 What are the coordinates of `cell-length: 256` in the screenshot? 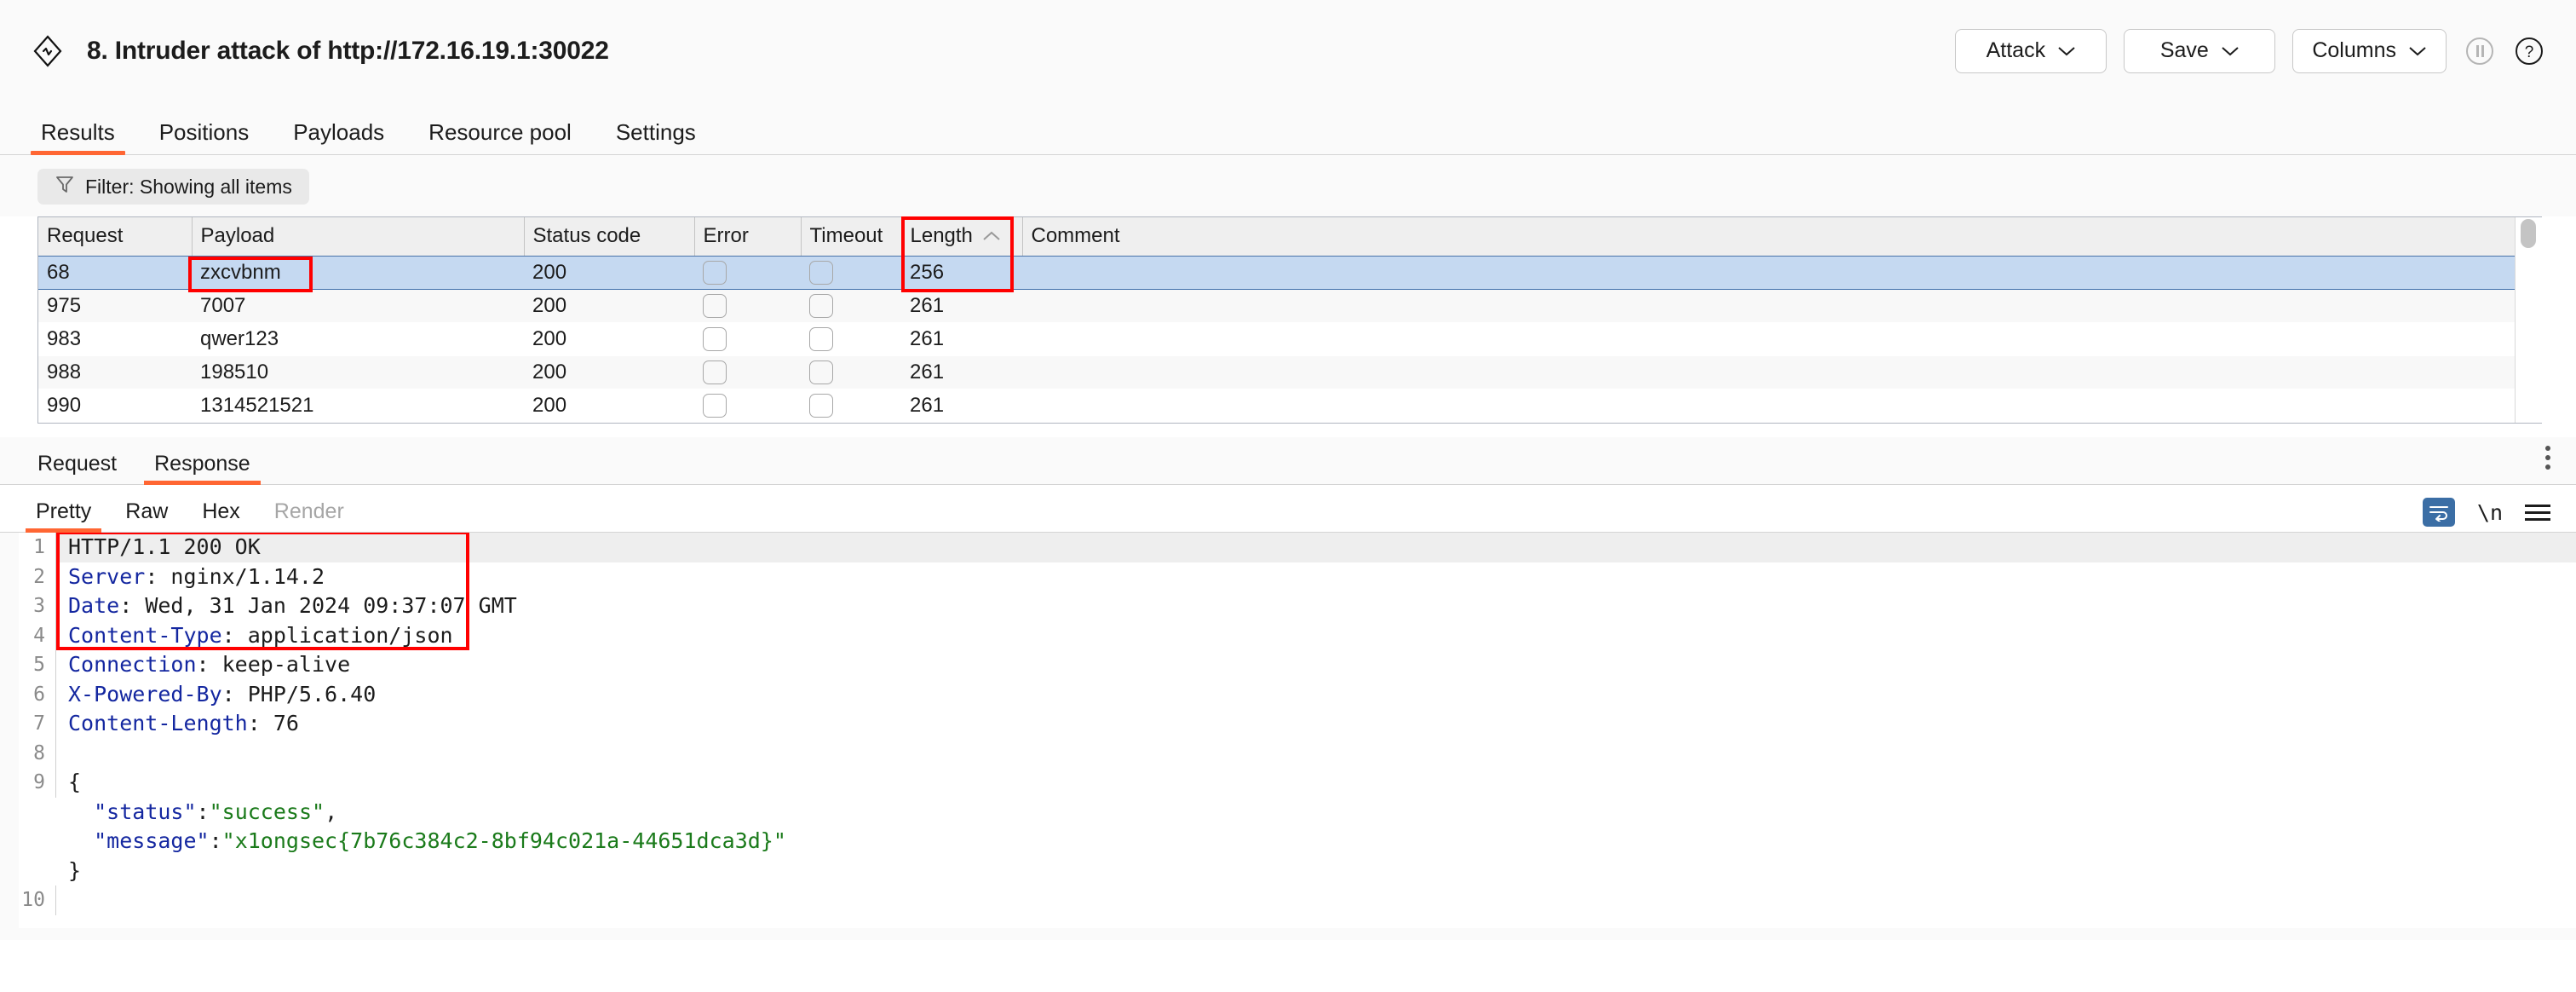 It's located at (962, 273).